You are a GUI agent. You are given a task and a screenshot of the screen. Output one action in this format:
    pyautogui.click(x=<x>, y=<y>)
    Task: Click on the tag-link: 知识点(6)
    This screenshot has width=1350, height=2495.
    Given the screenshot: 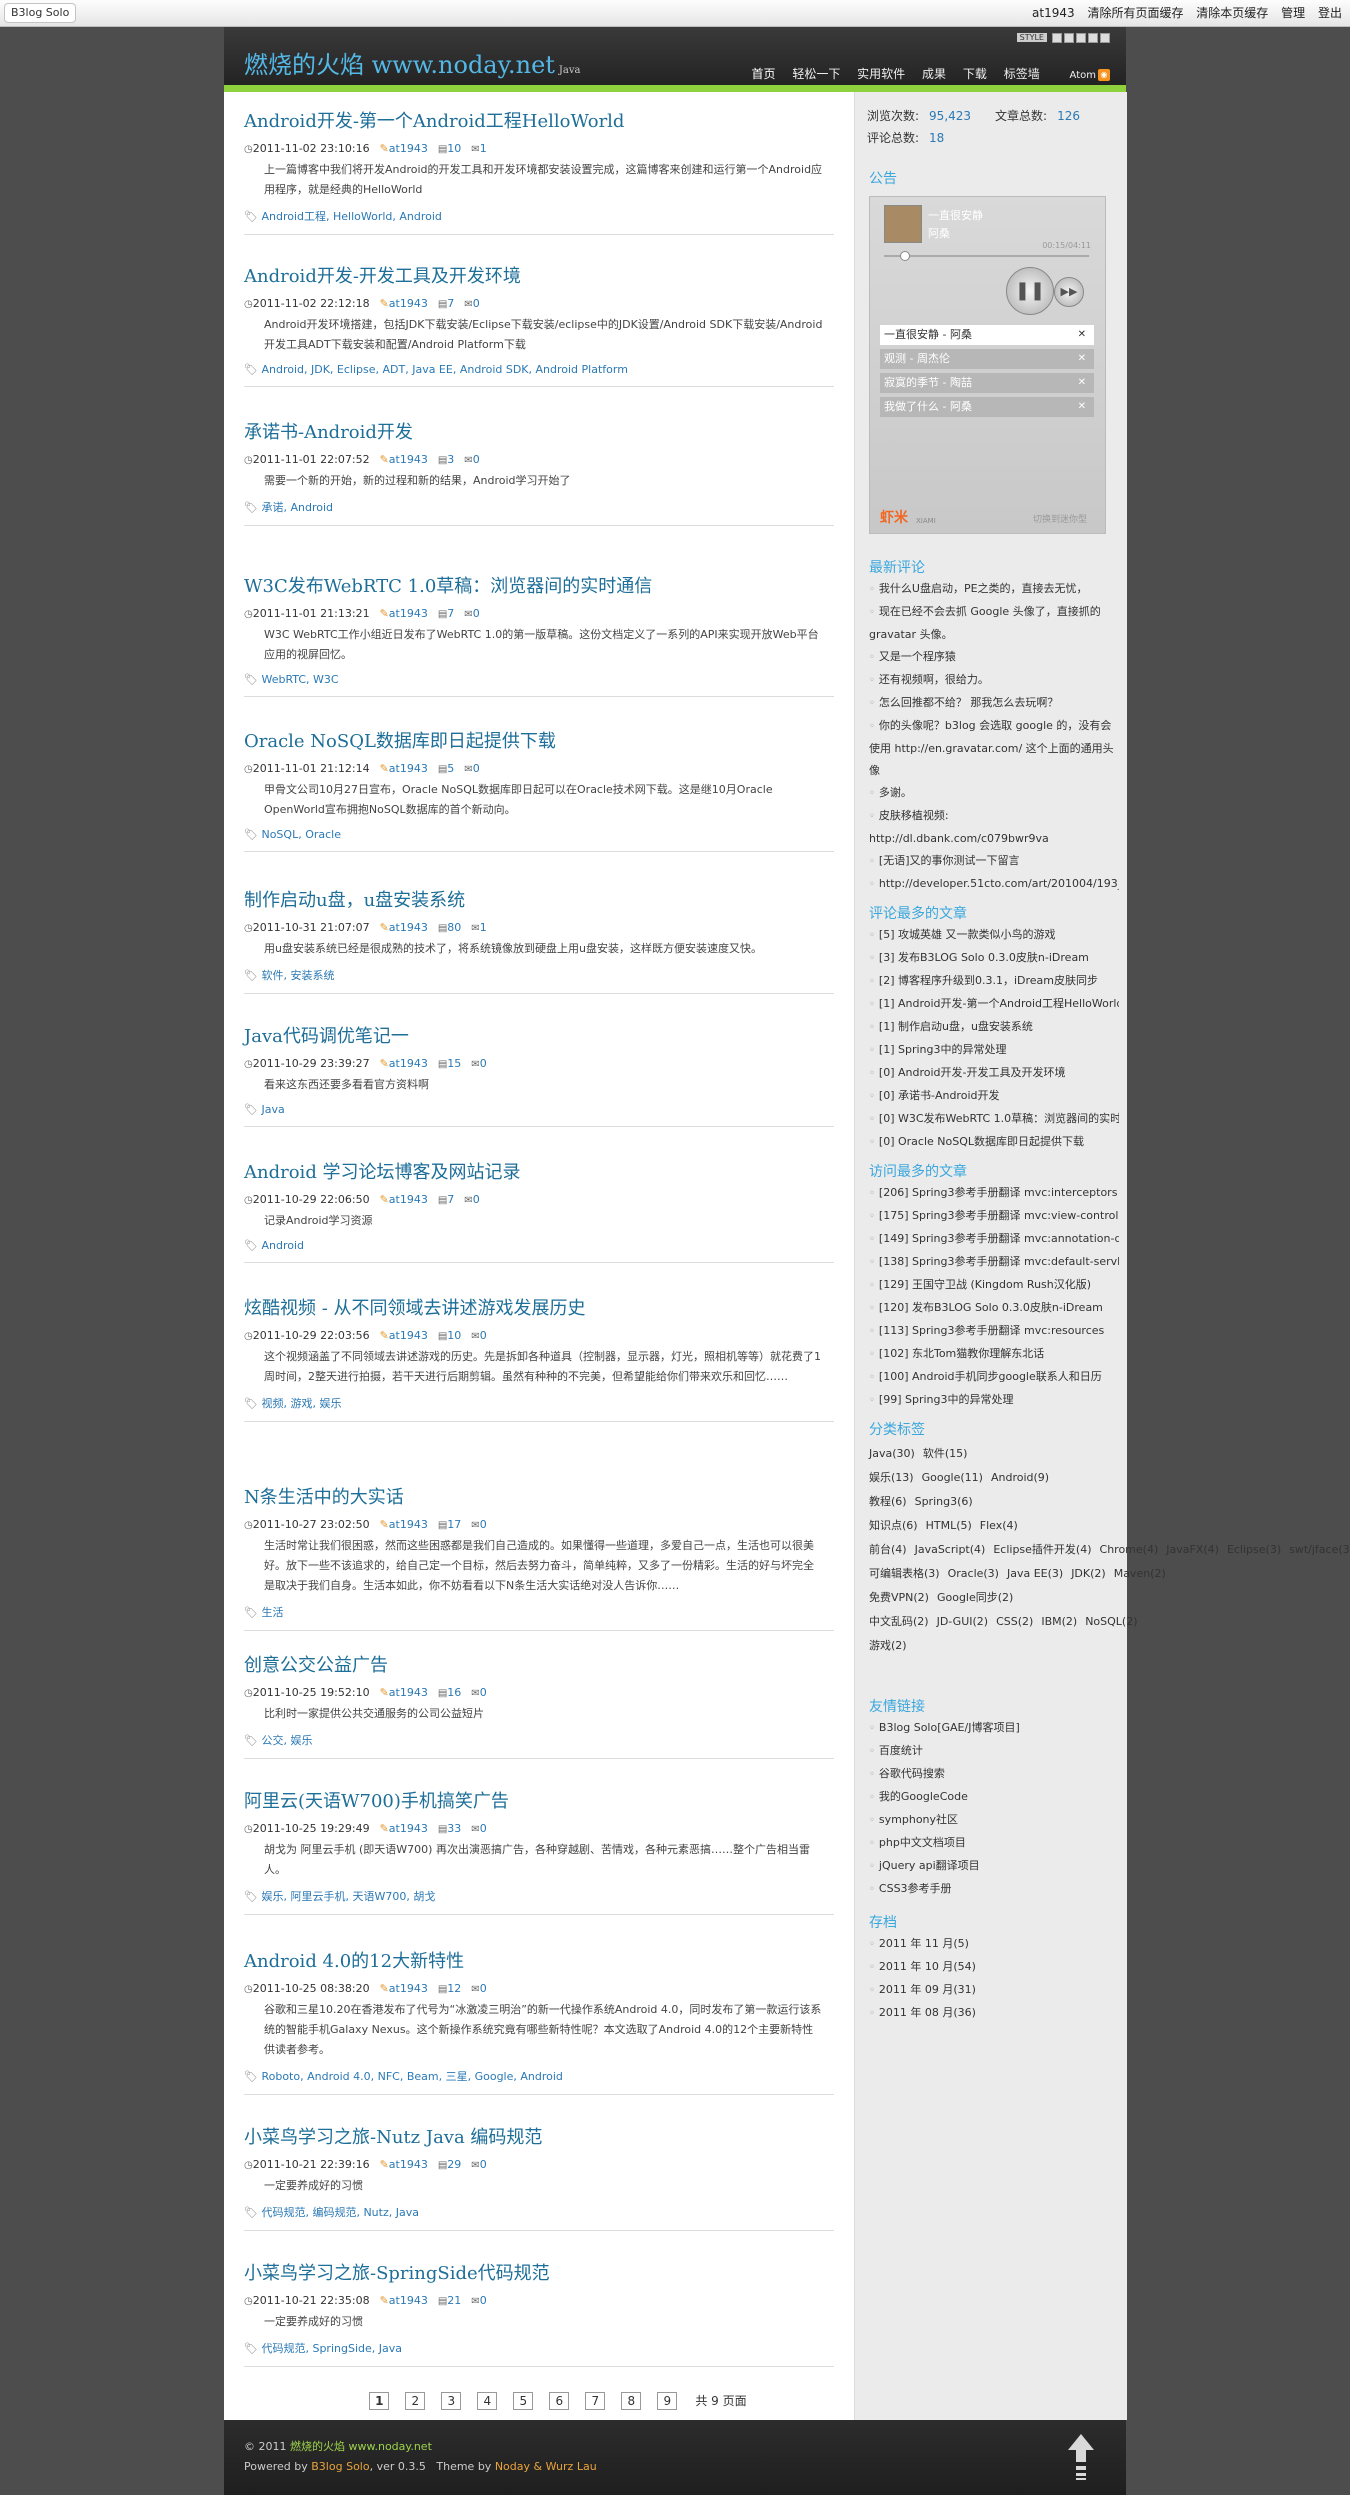 What is the action you would take?
    pyautogui.click(x=893, y=1525)
    